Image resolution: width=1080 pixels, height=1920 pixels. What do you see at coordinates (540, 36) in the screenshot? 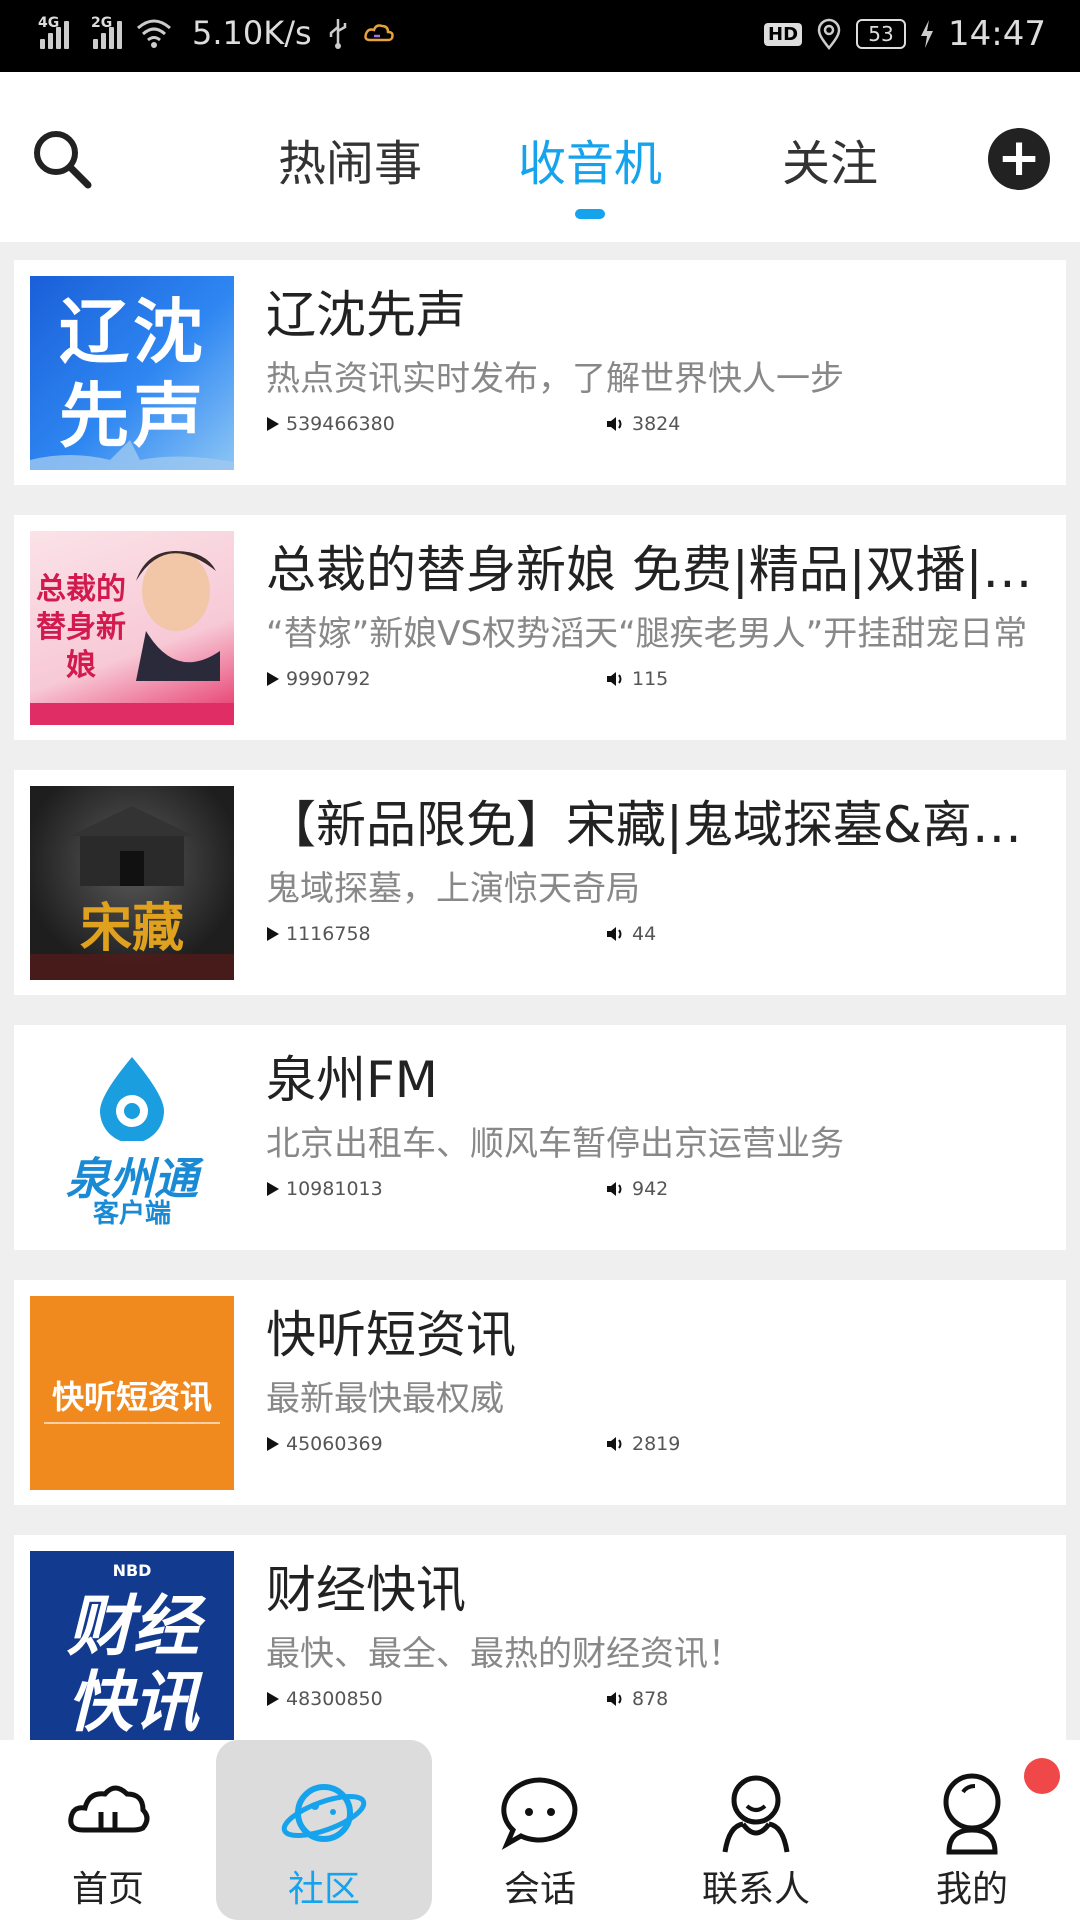
I see `status-bar: 4G 2G 5.10K/s HD 53 14:47` at bounding box center [540, 36].